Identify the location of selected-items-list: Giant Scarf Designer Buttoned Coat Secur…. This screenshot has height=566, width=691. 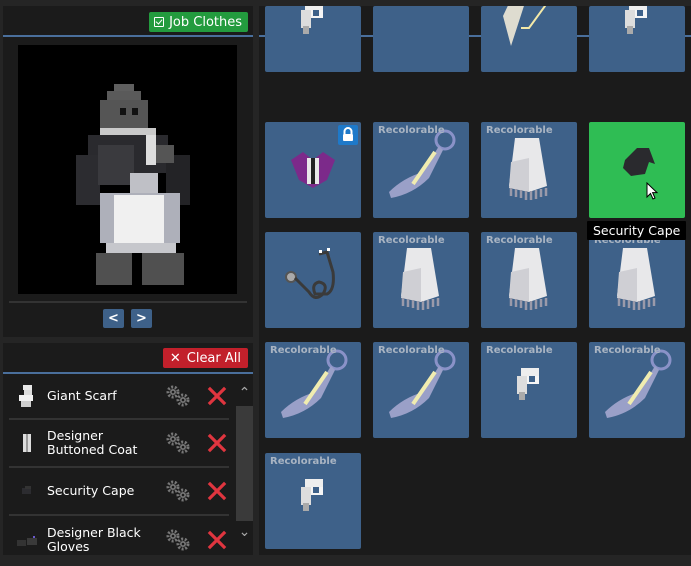
(119, 464).